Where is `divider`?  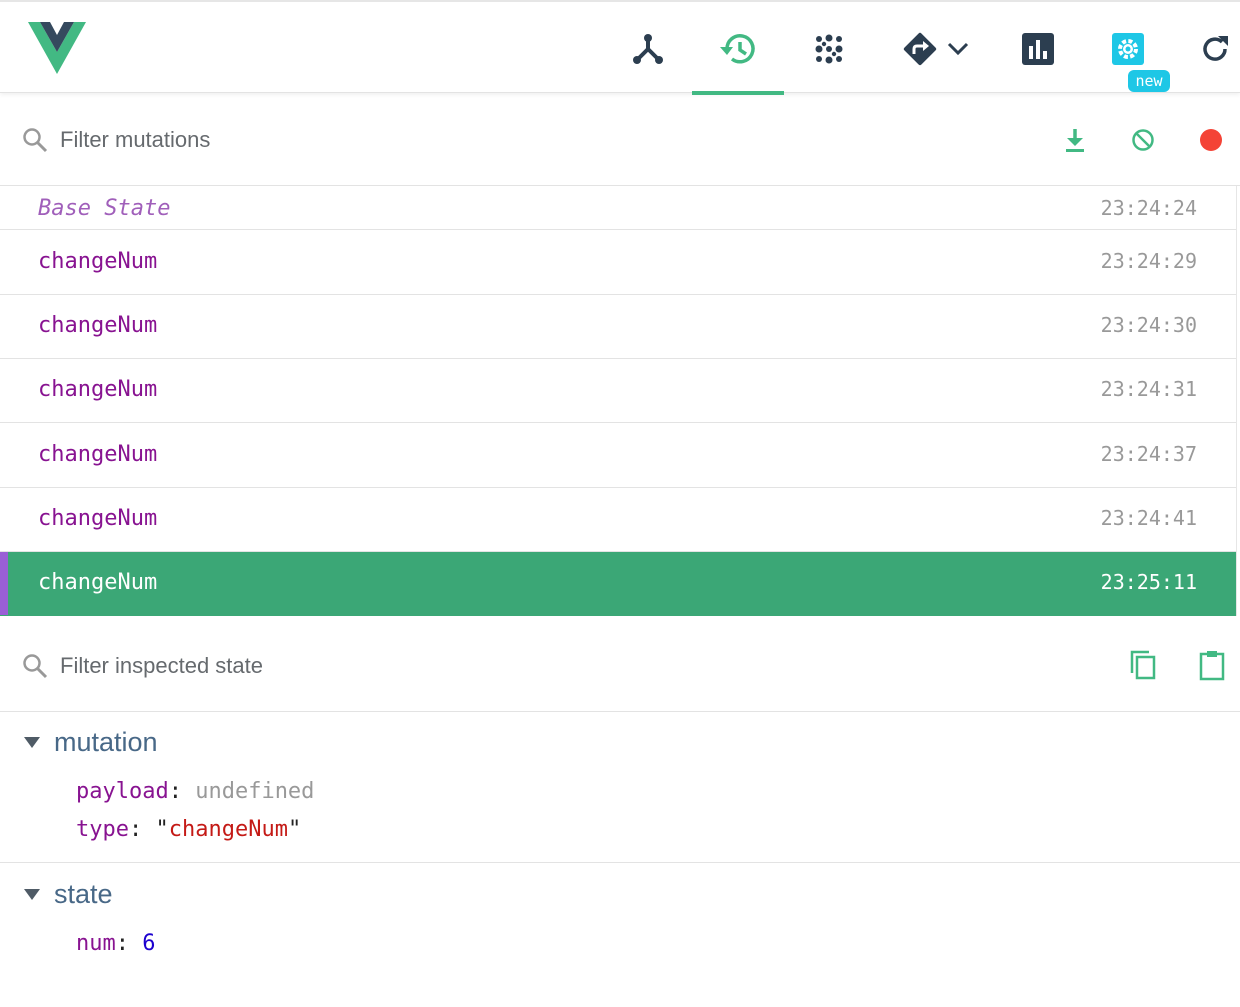
divider is located at coordinates (620, 862).